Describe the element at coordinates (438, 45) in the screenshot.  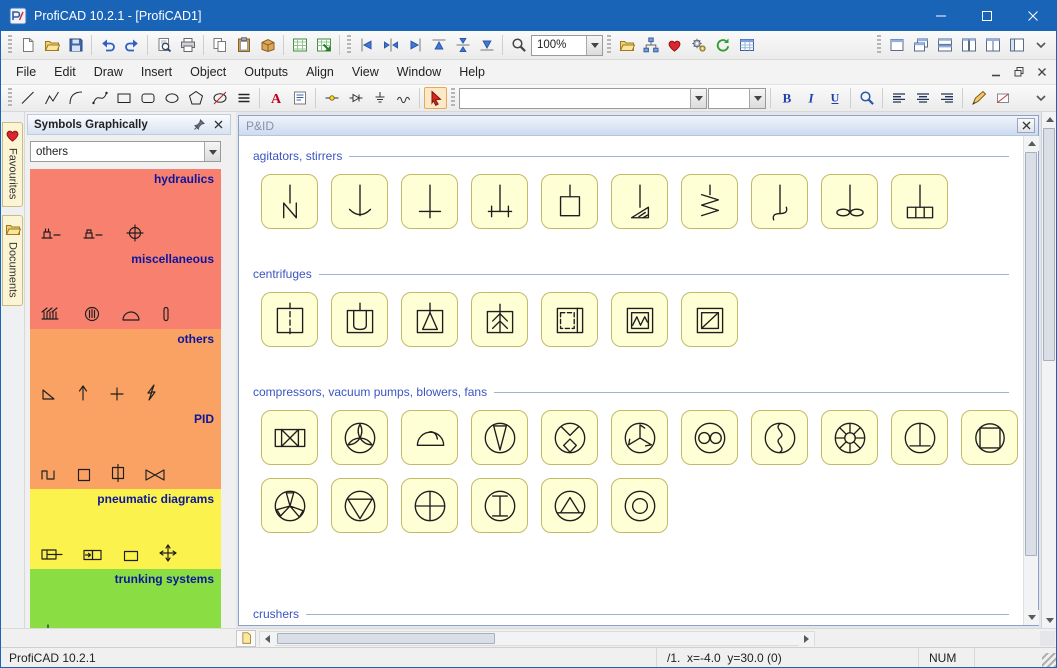
I see `align-top-button` at that location.